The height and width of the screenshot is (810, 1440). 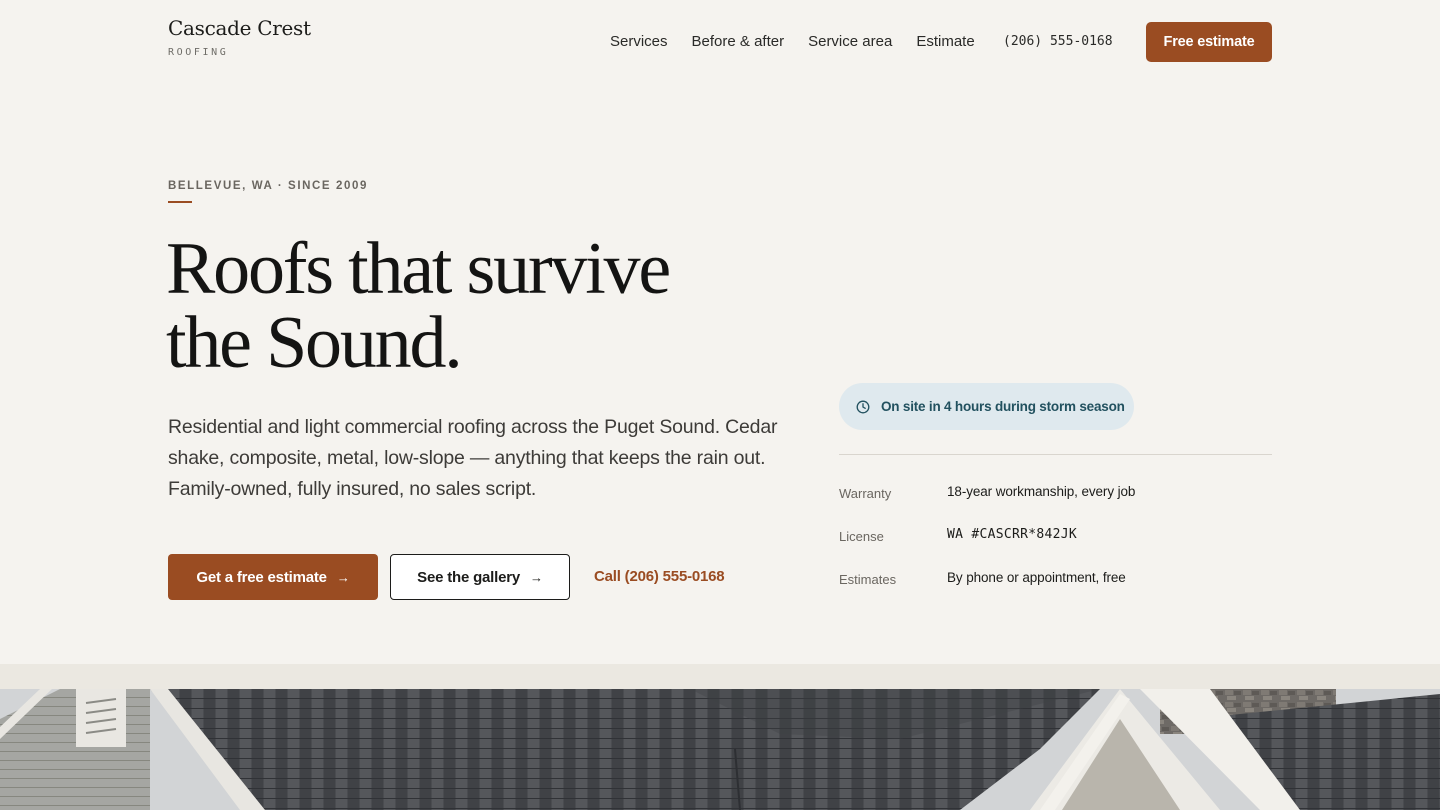 I want to click on roof-illustration, so click(x=720, y=749).